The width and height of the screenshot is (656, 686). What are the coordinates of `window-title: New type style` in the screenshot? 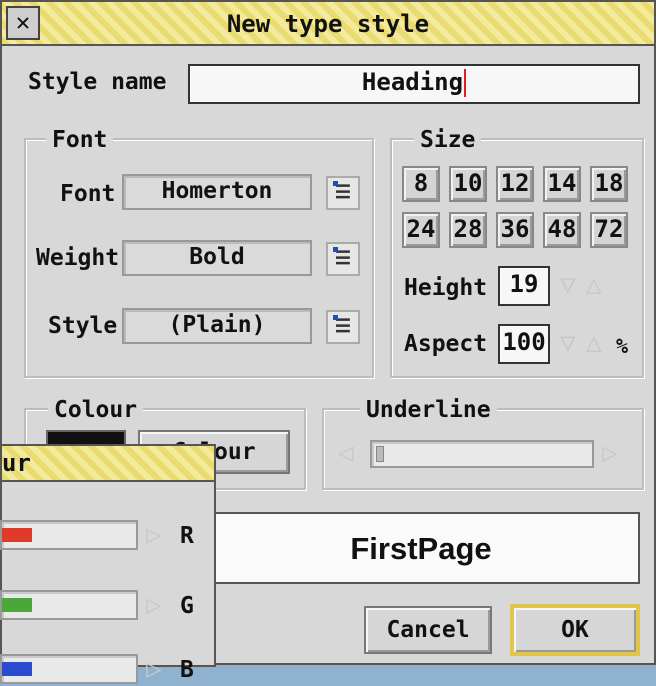 It's located at (328, 24).